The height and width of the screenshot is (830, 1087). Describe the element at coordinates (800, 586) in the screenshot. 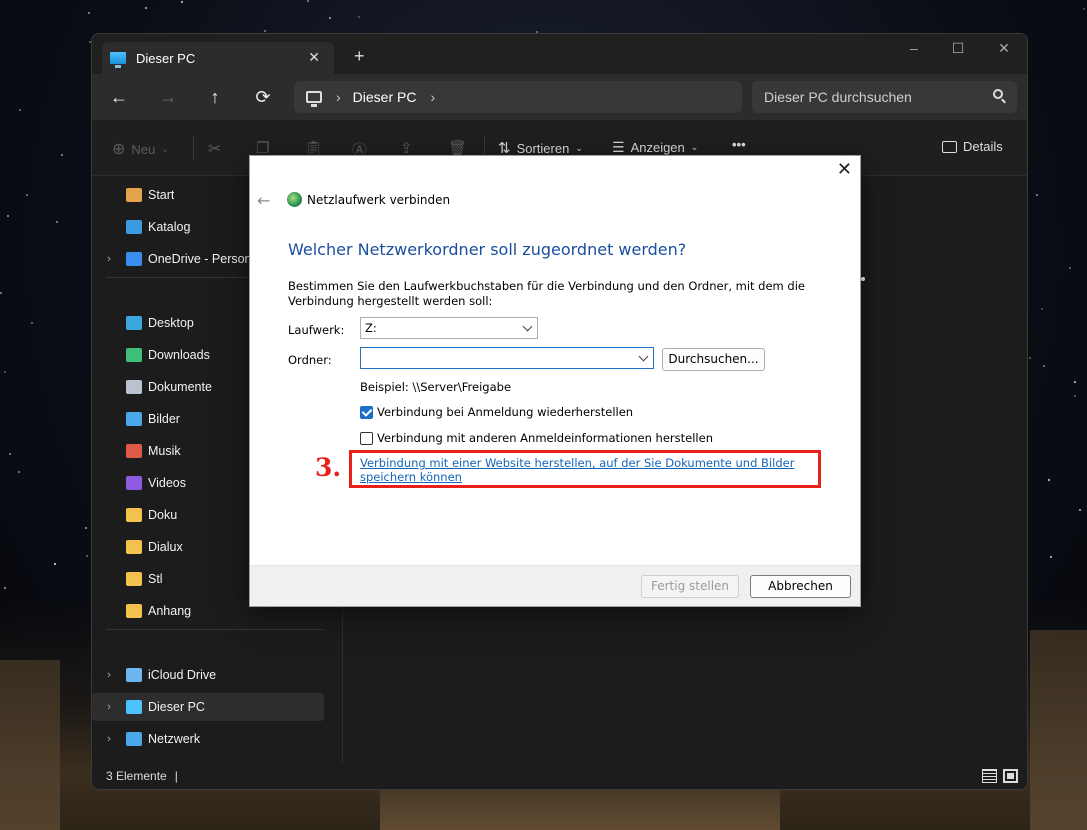

I see `cancel-button: Abbrechen` at that location.